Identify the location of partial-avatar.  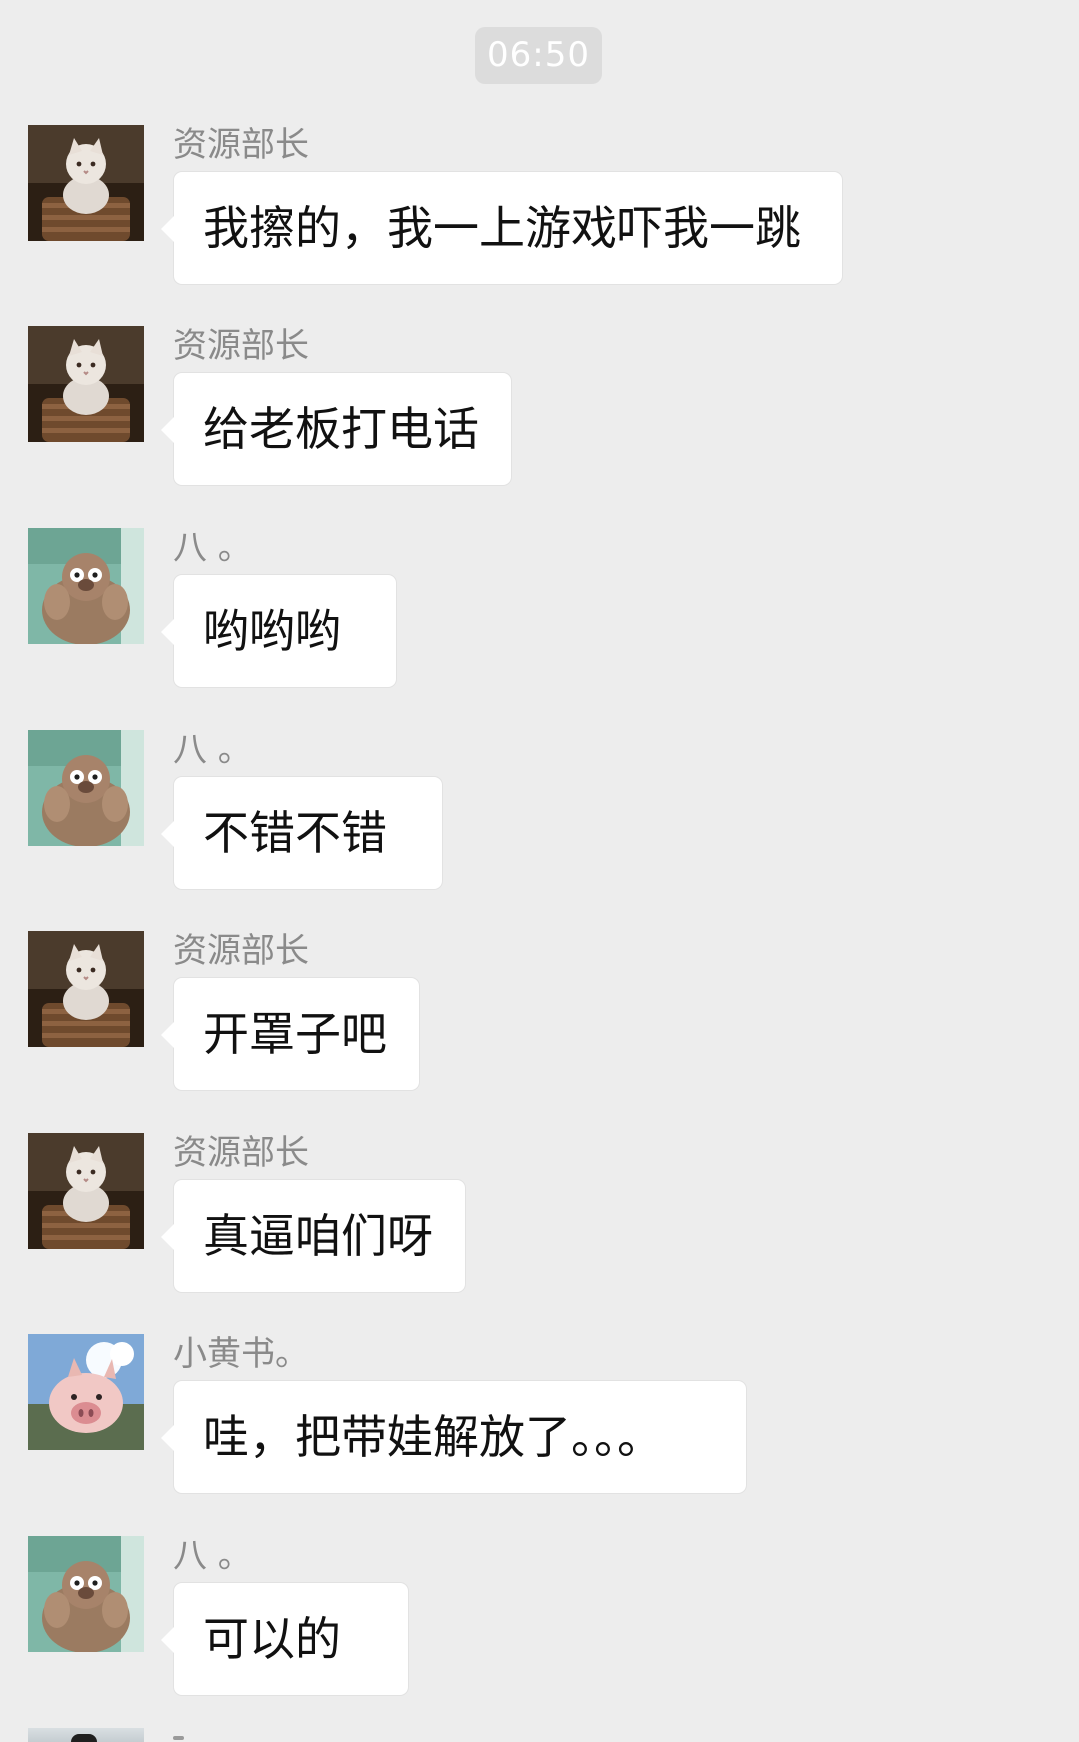
(86, 1735).